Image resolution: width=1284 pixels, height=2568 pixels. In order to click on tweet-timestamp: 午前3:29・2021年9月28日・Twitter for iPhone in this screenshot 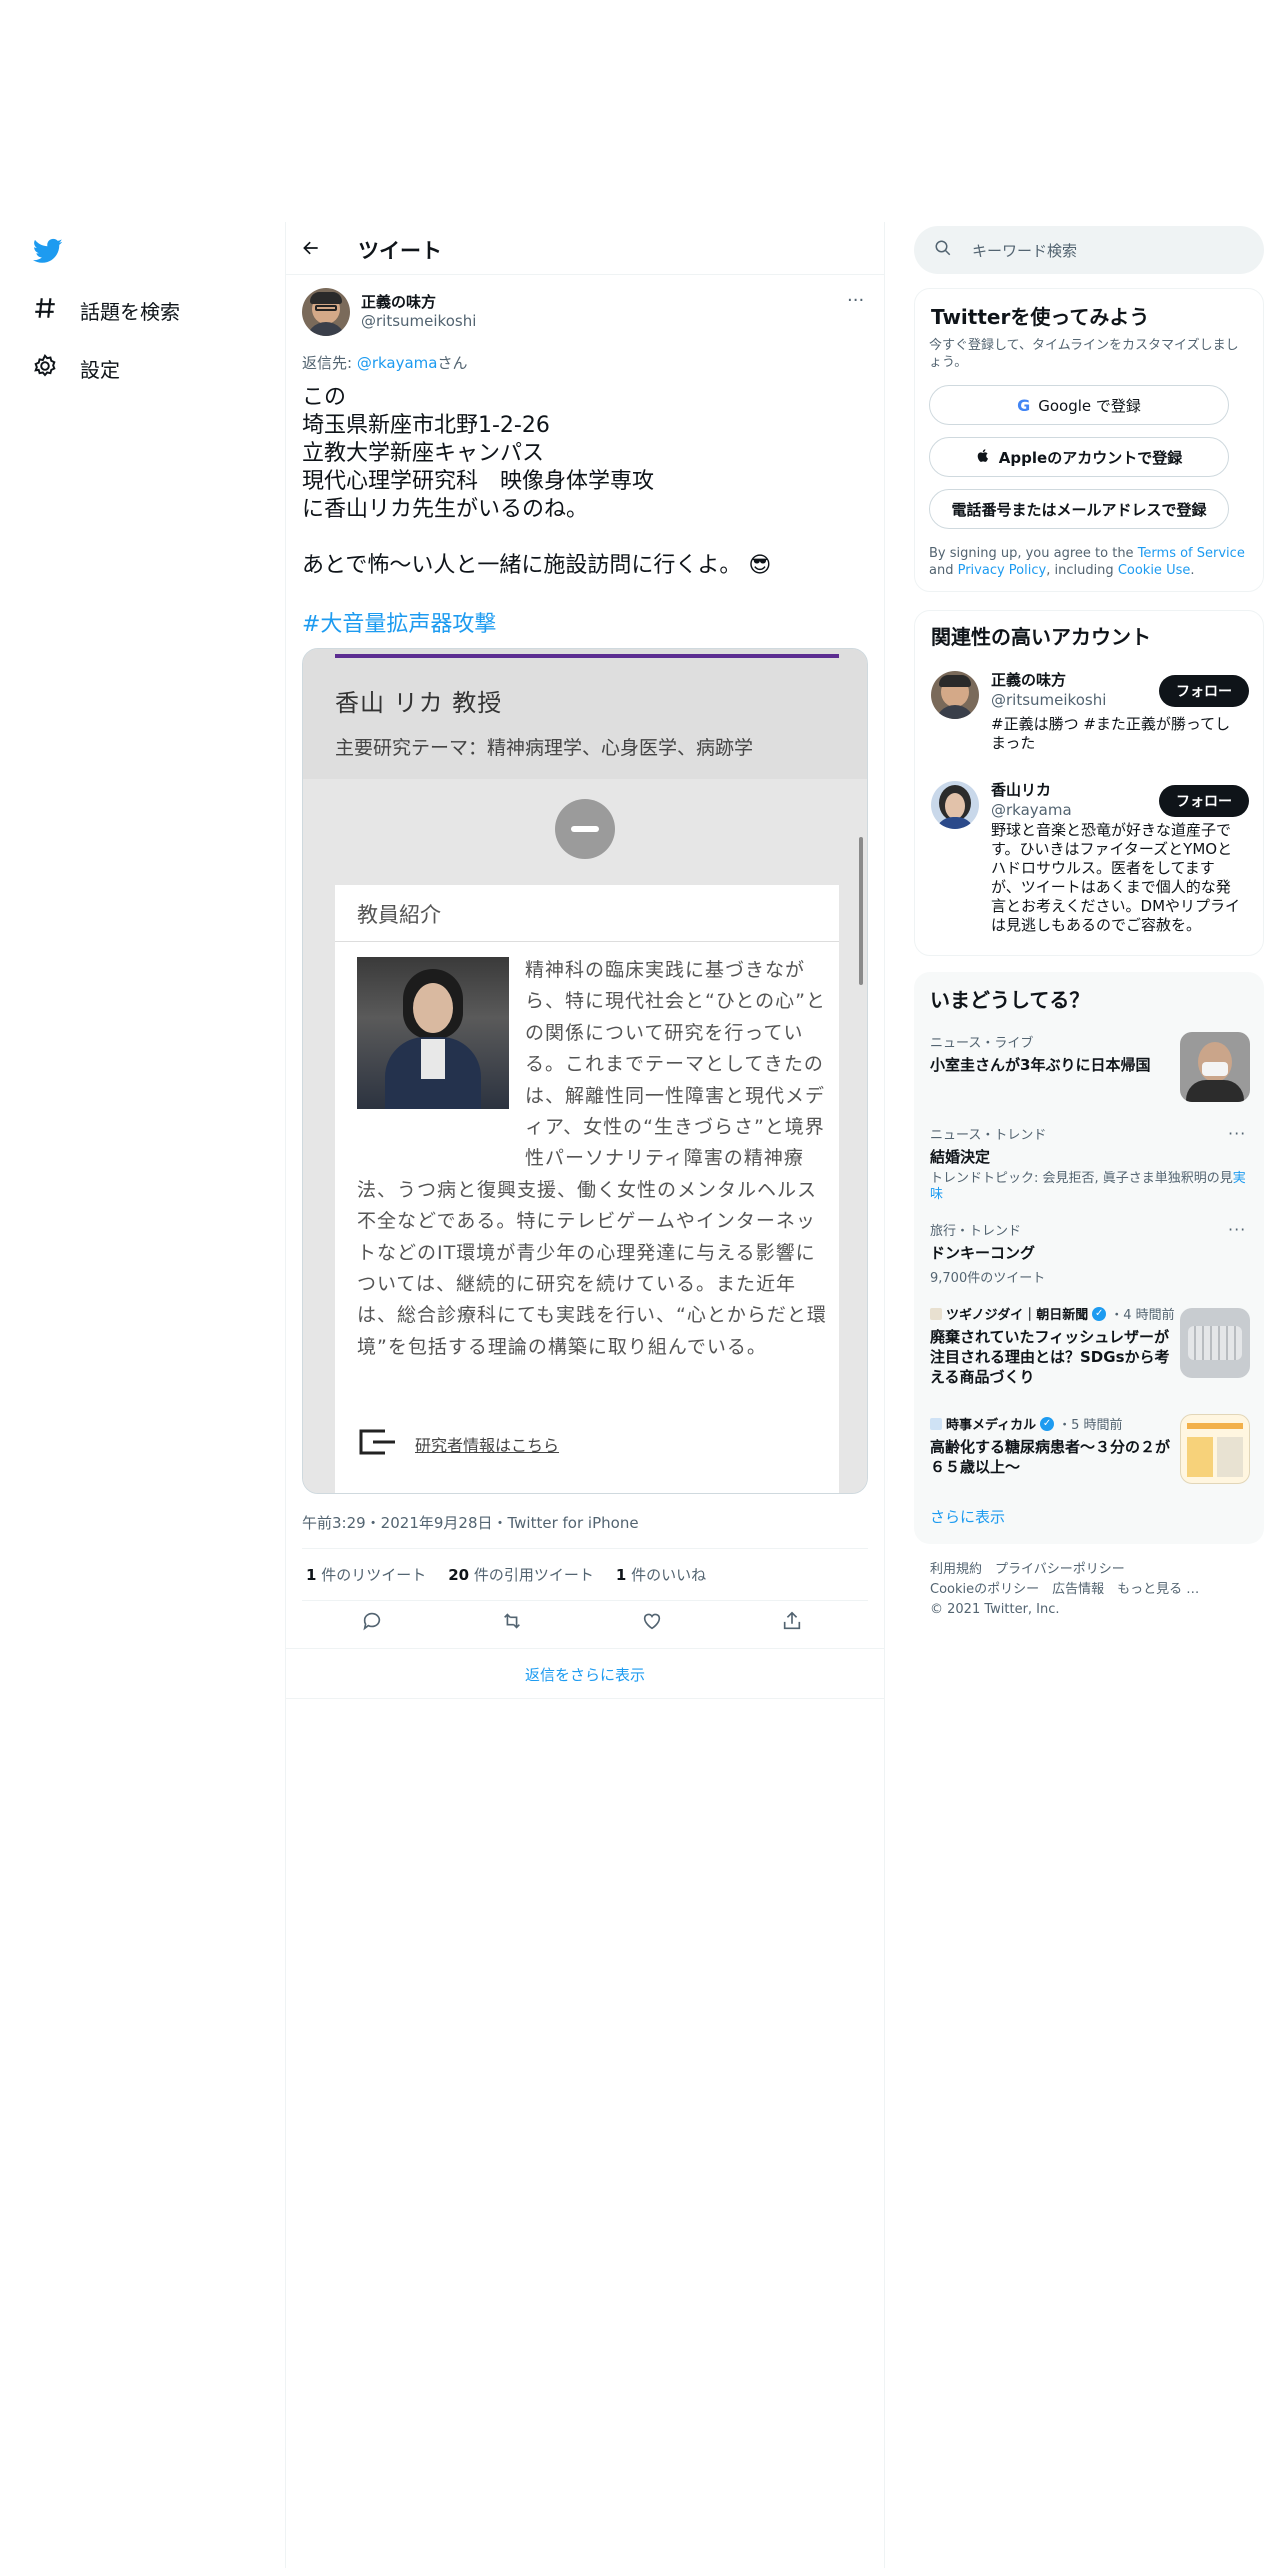, I will do `click(470, 1522)`.